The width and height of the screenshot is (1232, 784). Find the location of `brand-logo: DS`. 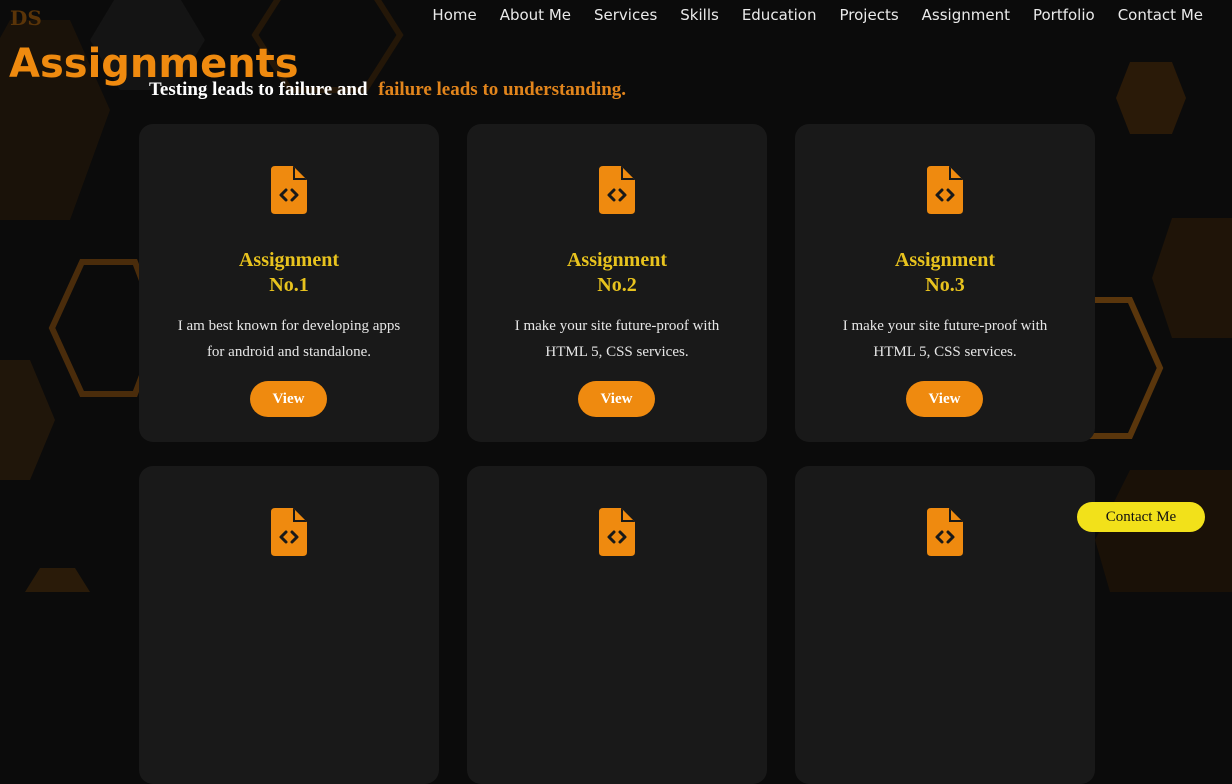

brand-logo: DS is located at coordinates (26, 18).